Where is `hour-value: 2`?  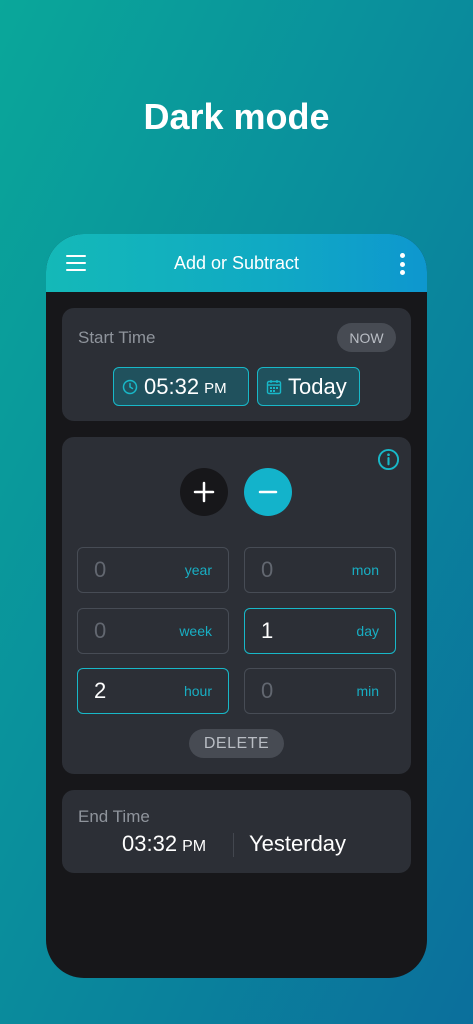
hour-value: 2 is located at coordinates (100, 690).